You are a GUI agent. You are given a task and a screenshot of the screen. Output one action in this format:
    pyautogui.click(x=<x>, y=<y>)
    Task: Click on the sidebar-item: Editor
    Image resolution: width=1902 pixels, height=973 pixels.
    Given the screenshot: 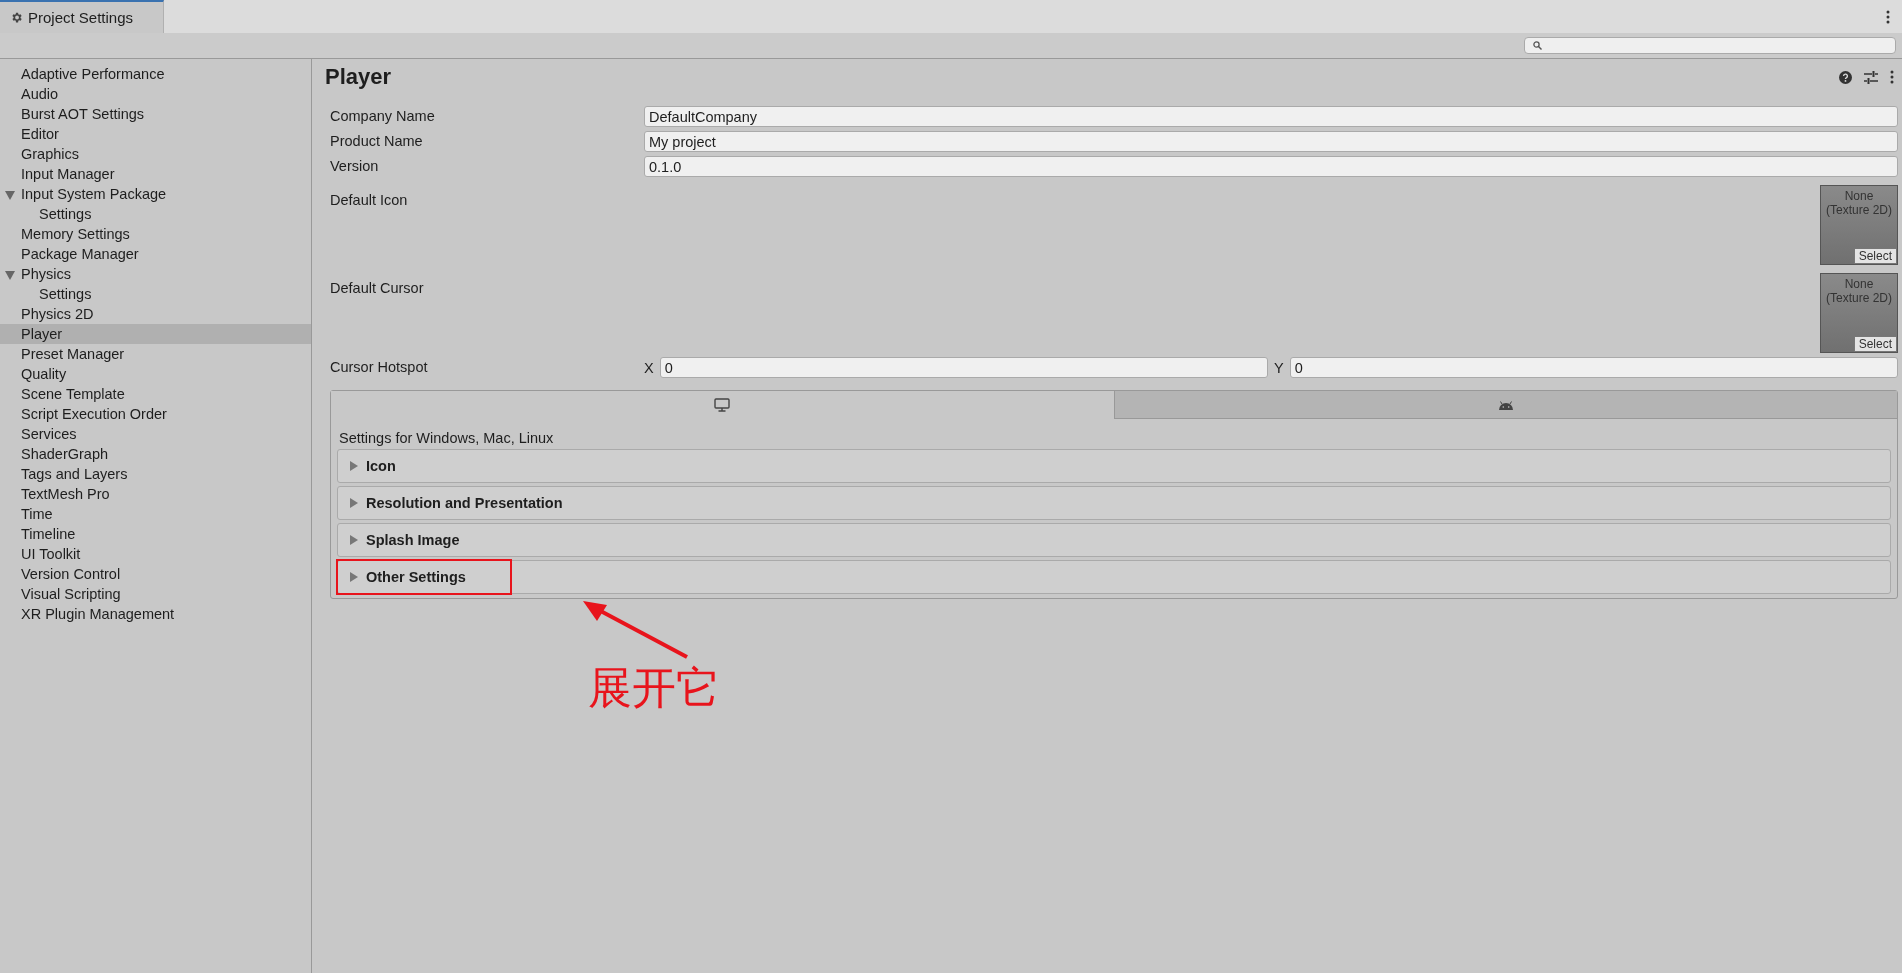 What is the action you would take?
    pyautogui.click(x=155, y=134)
    